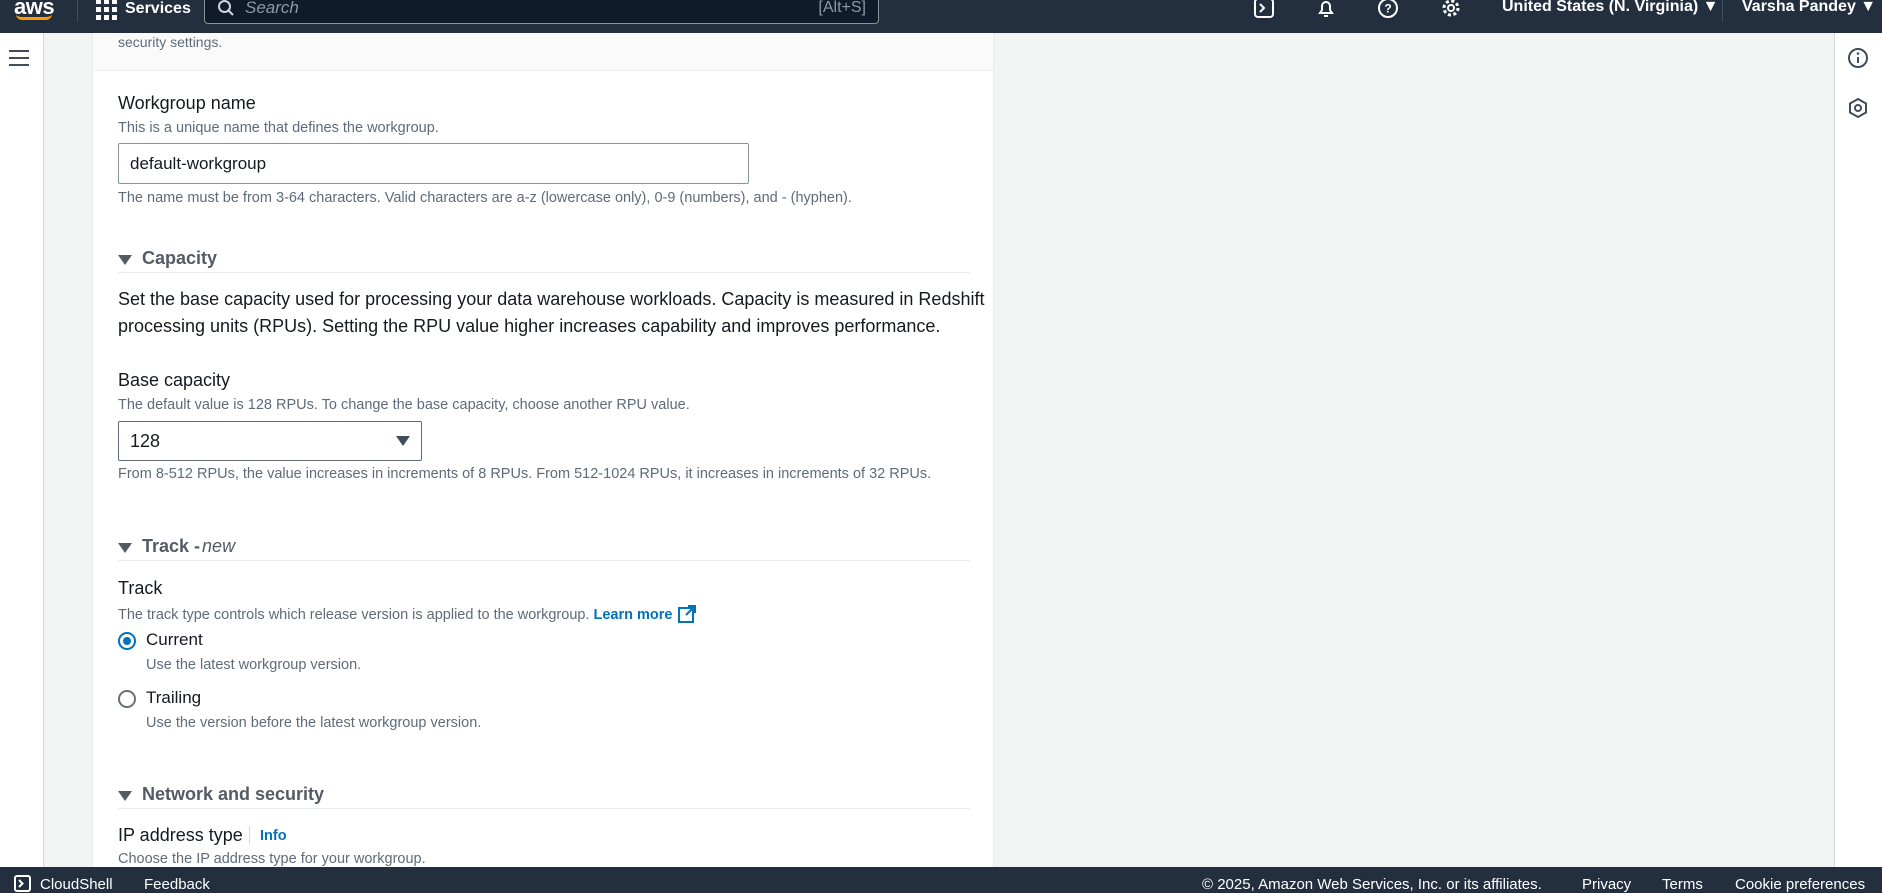 The width and height of the screenshot is (1882, 893). Describe the element at coordinates (187, 103) in the screenshot. I see `workgroup-name-label: Workgroup name` at that location.